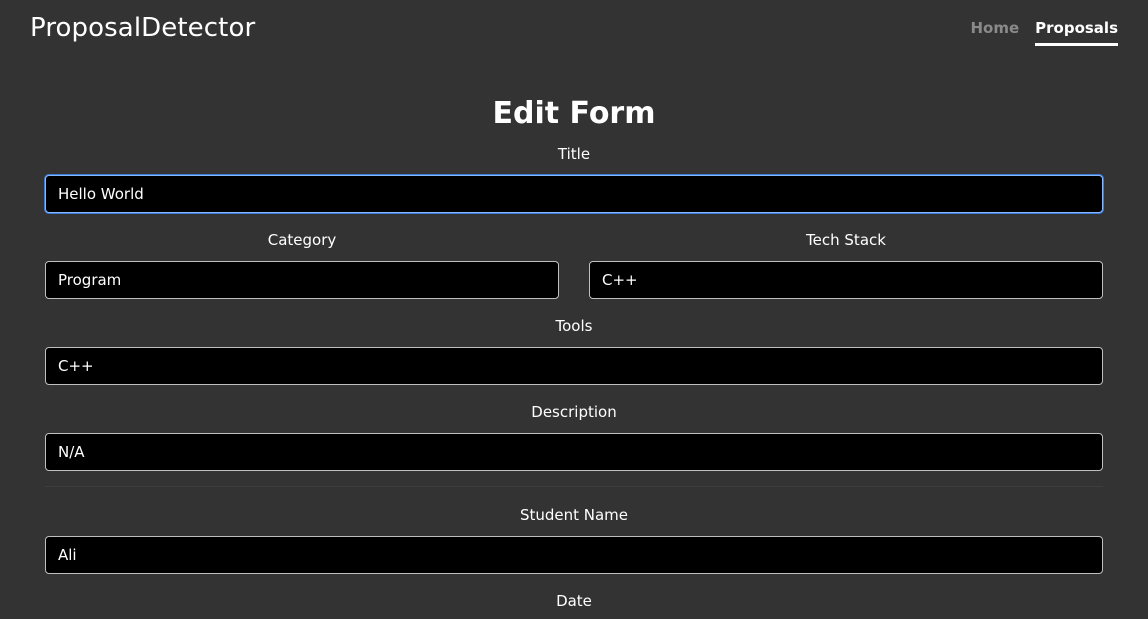  I want to click on category-input, so click(302, 280).